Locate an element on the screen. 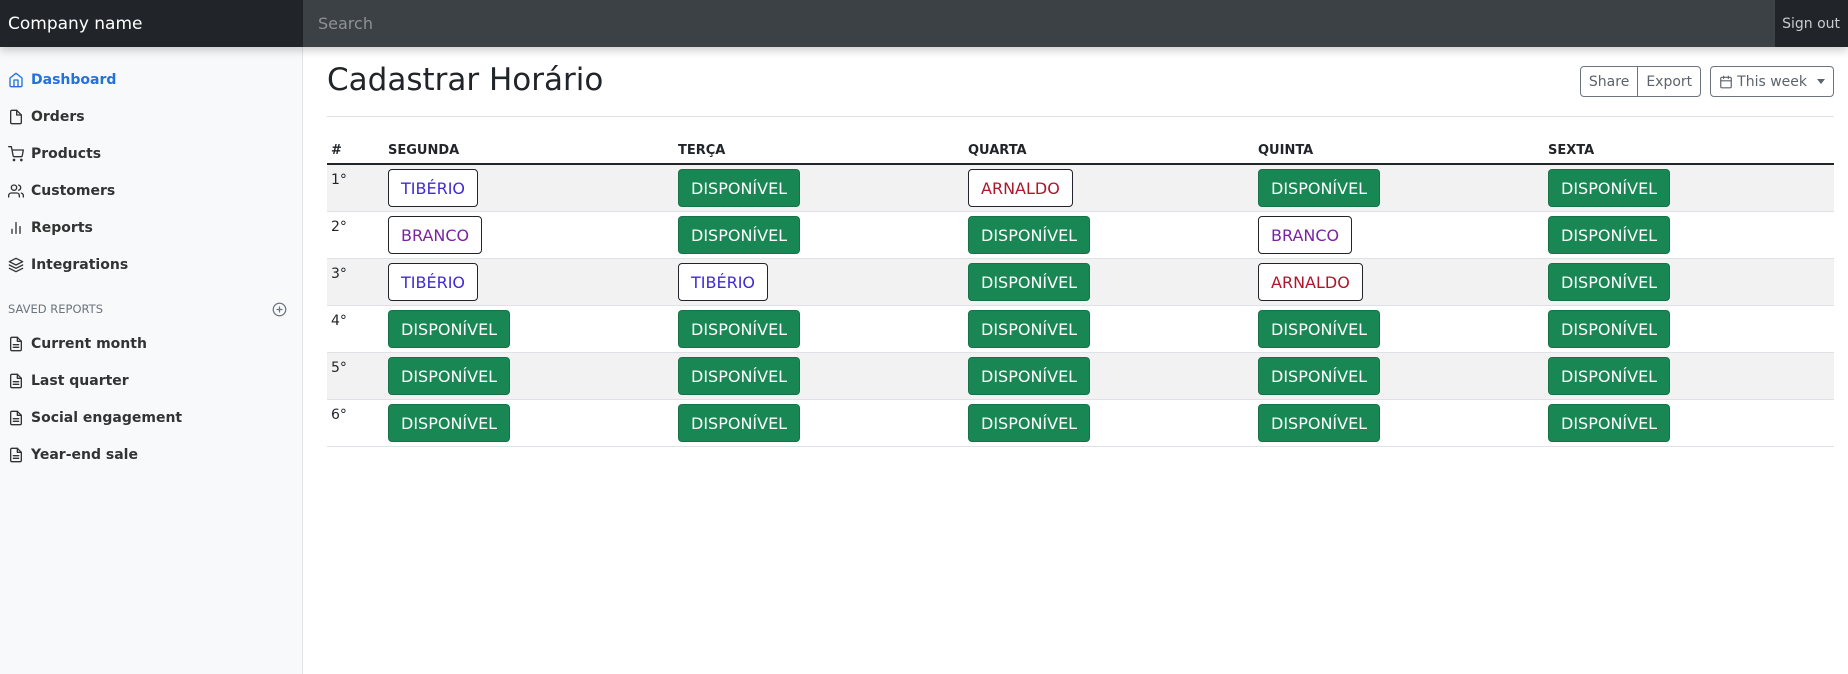 Image resolution: width=1848 pixels, height=674 pixels. saved-reports-heading: SAVED REPORTS is located at coordinates (151, 309).